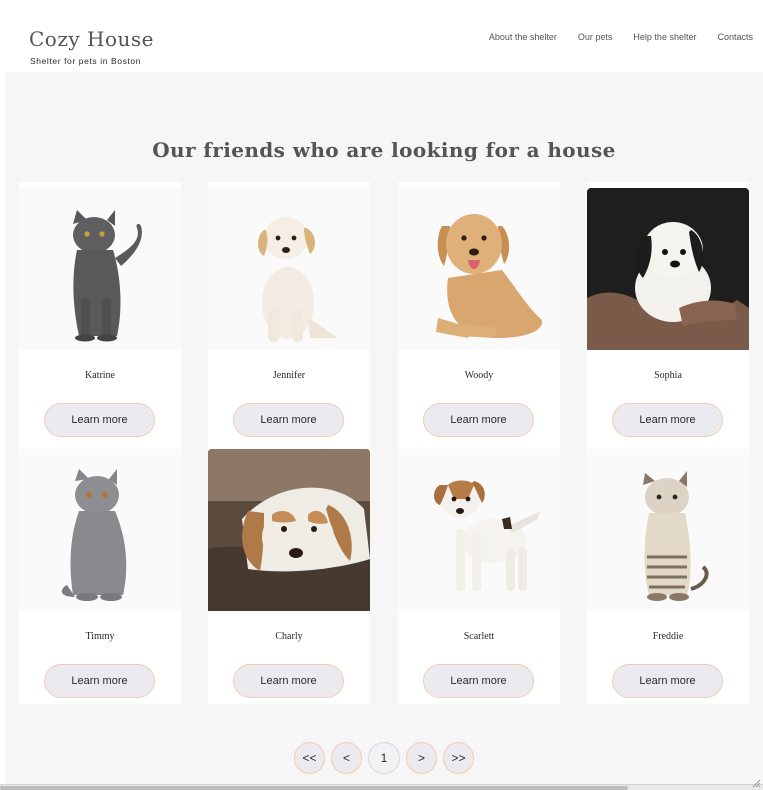  I want to click on nav-link-our-pets: Our pets, so click(595, 37).